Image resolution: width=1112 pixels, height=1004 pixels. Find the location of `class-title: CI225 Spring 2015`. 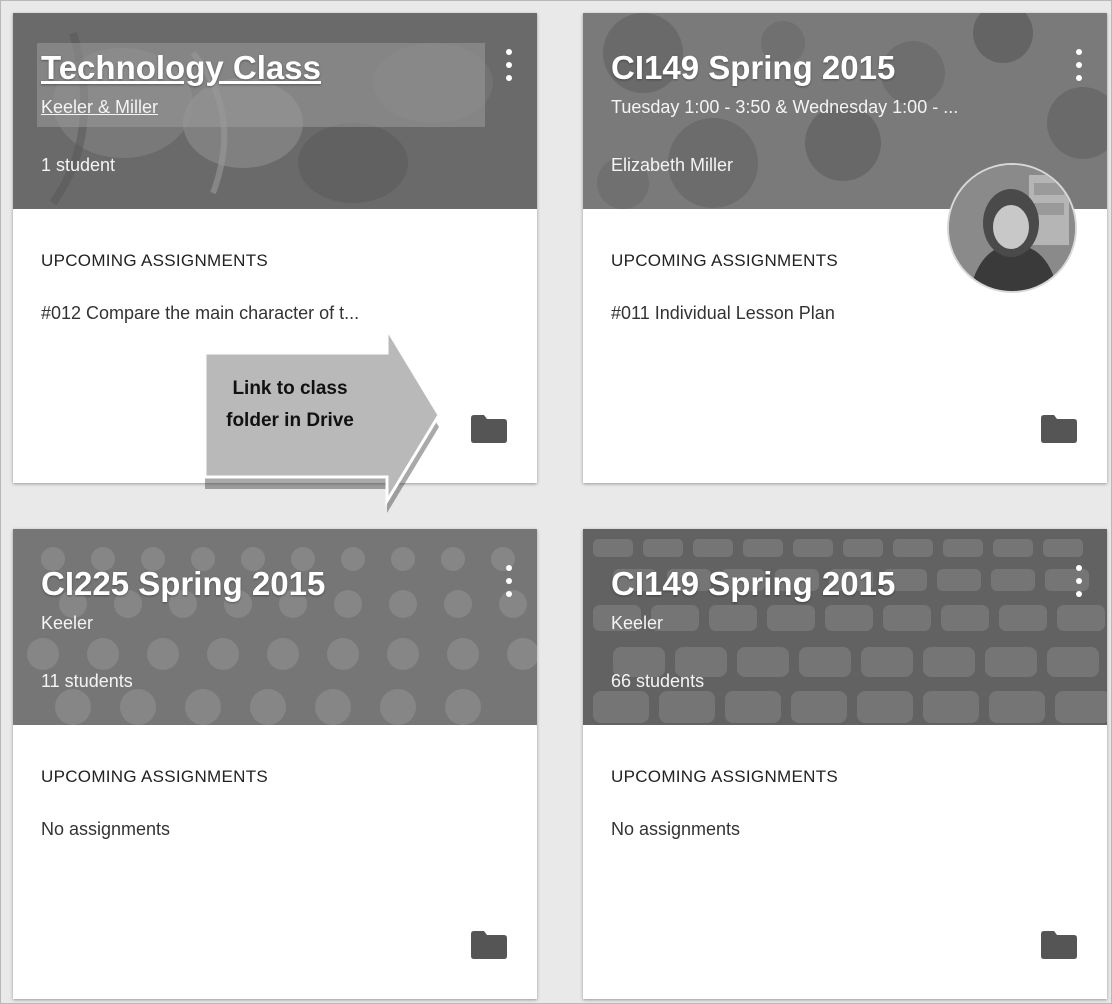

class-title: CI225 Spring 2015 is located at coordinates (183, 584).